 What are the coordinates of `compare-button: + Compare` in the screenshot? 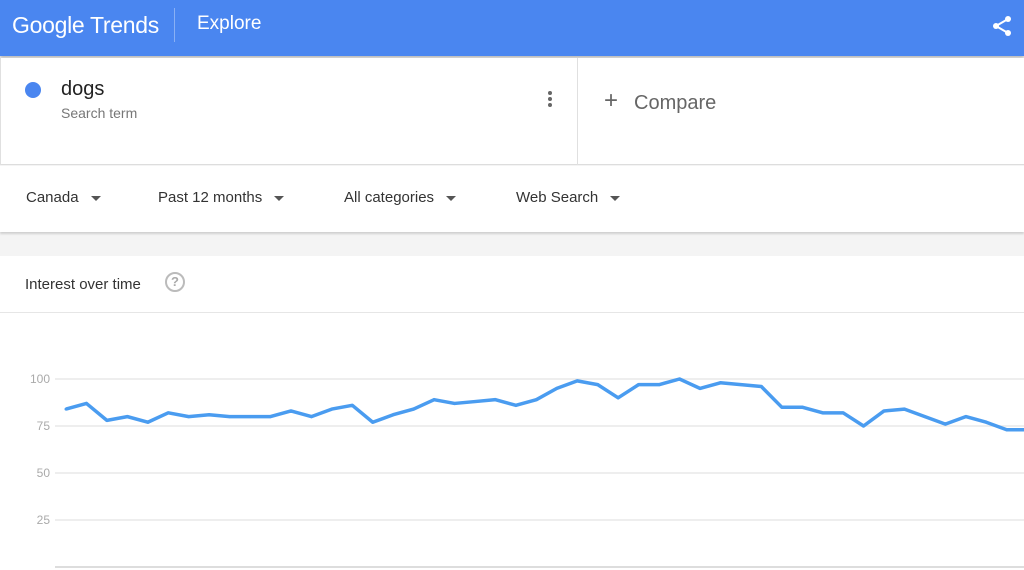 It's located at (660, 101).